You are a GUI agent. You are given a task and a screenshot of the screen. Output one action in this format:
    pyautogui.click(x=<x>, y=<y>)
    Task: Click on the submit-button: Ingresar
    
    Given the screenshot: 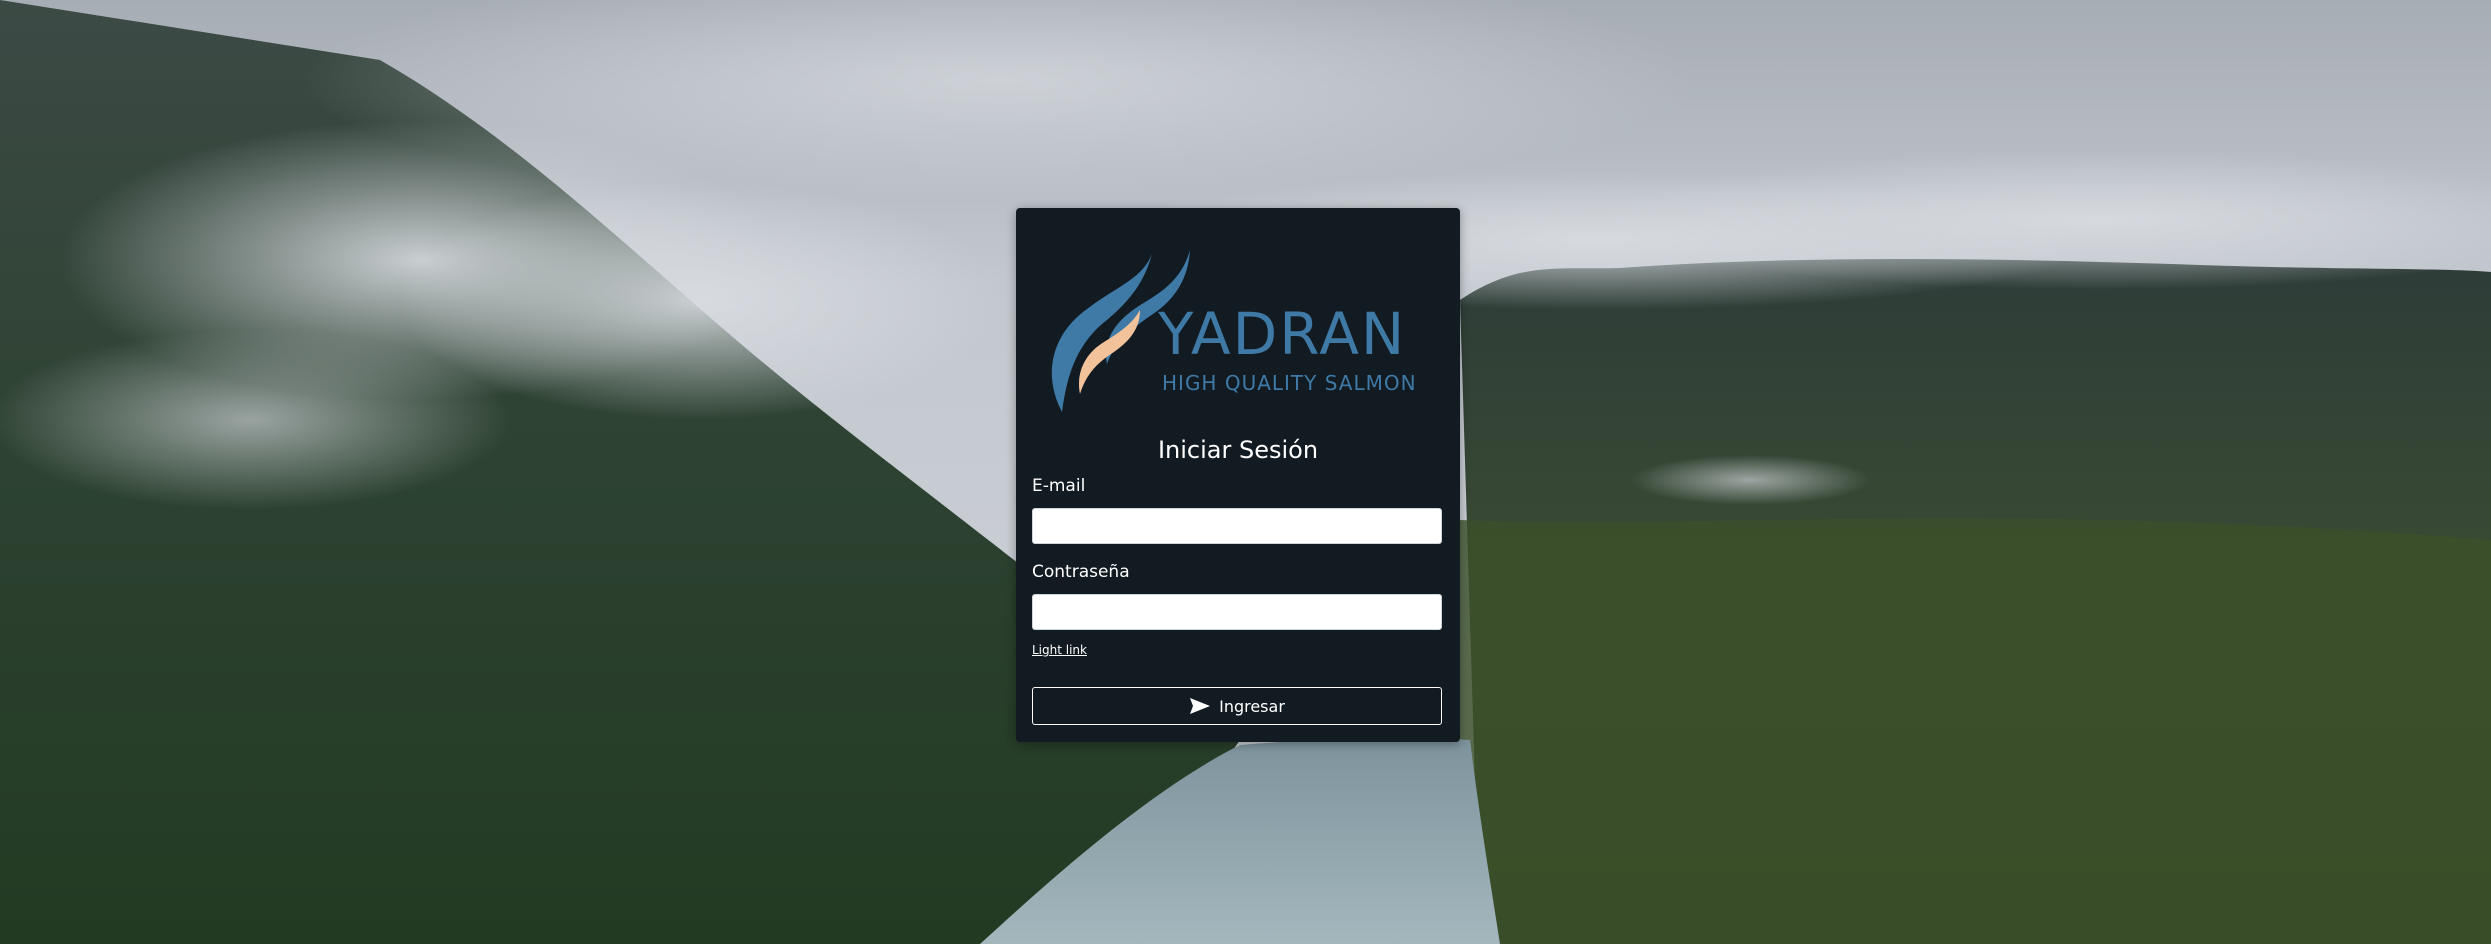 What is the action you would take?
    pyautogui.click(x=1237, y=706)
    